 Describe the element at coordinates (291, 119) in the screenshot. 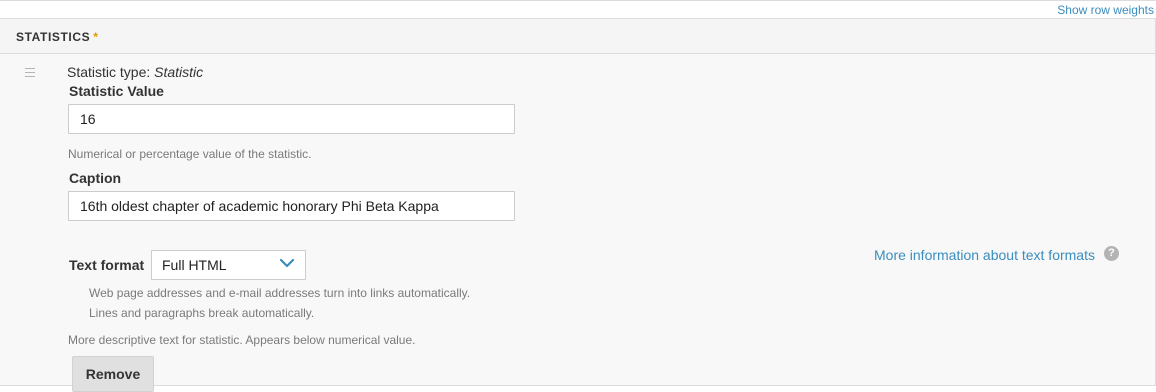

I see `statistic-value-input` at that location.